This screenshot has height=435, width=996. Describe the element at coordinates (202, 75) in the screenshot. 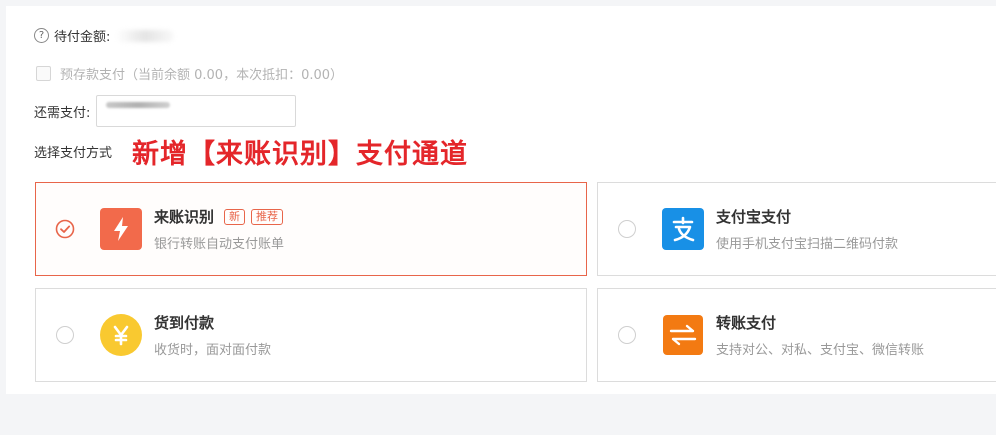

I see `prepaid-label: 预存款支付（当前余额 0.00，本次抵扣：0.00）` at that location.